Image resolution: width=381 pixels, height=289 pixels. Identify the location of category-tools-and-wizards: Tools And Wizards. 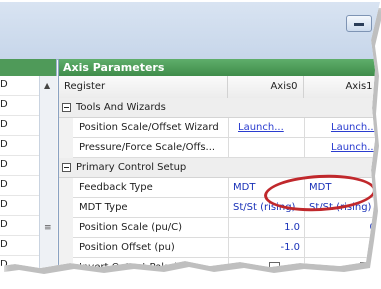
(219, 108).